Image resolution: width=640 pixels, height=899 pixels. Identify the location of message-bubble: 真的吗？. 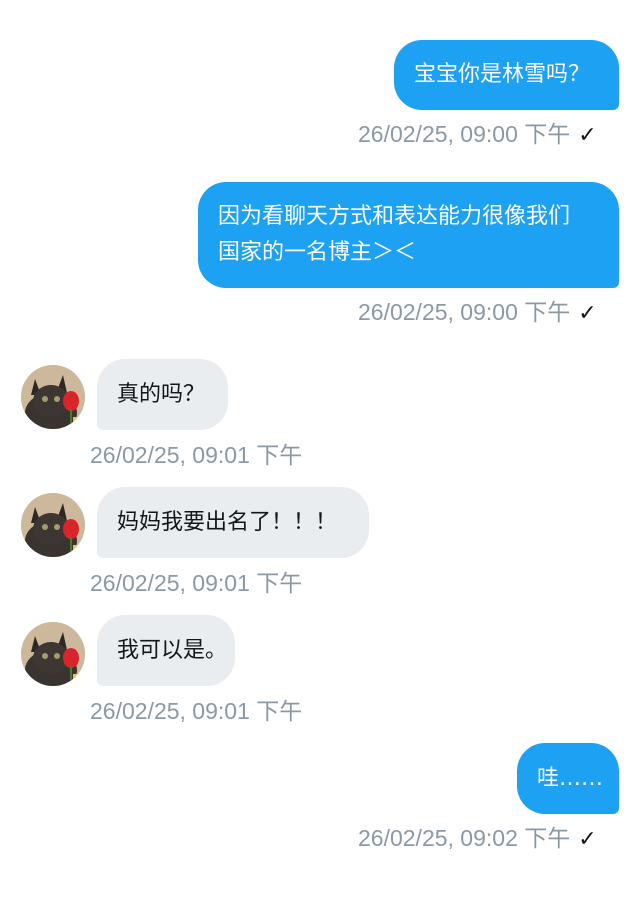
(162, 394).